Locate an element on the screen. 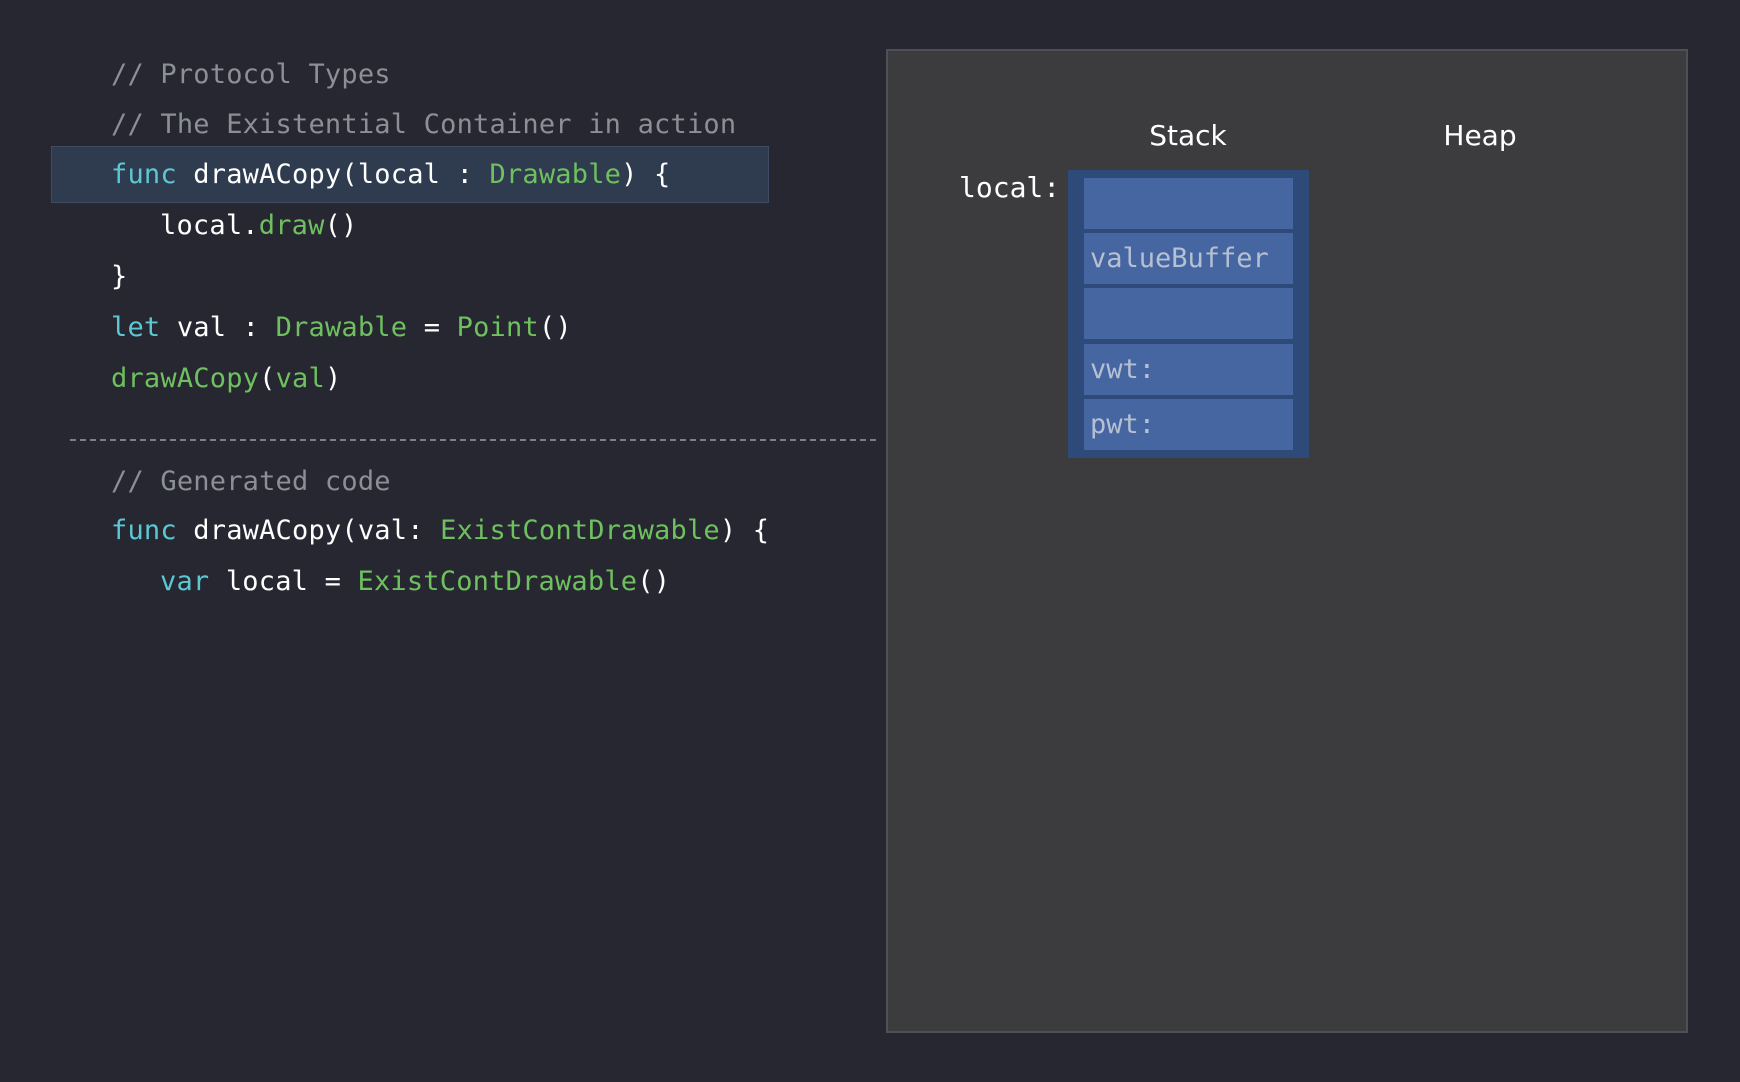 The height and width of the screenshot is (1082, 1740). generated-func-tail: ) { is located at coordinates (744, 530).